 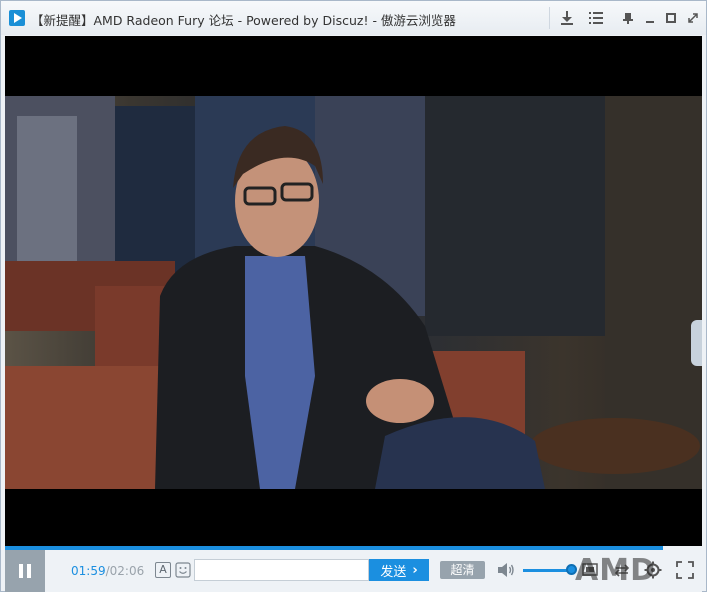 I want to click on restore-arrows-icon, so click(x=693, y=18).